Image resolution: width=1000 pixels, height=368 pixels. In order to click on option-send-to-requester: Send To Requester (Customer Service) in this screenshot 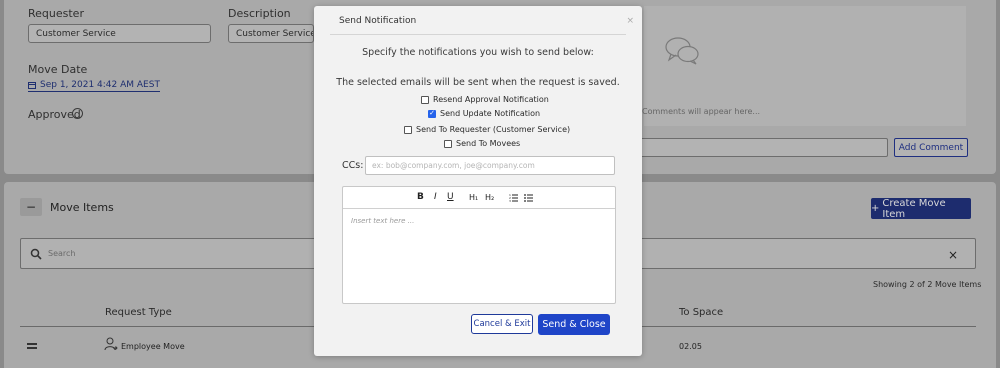, I will do `click(487, 129)`.